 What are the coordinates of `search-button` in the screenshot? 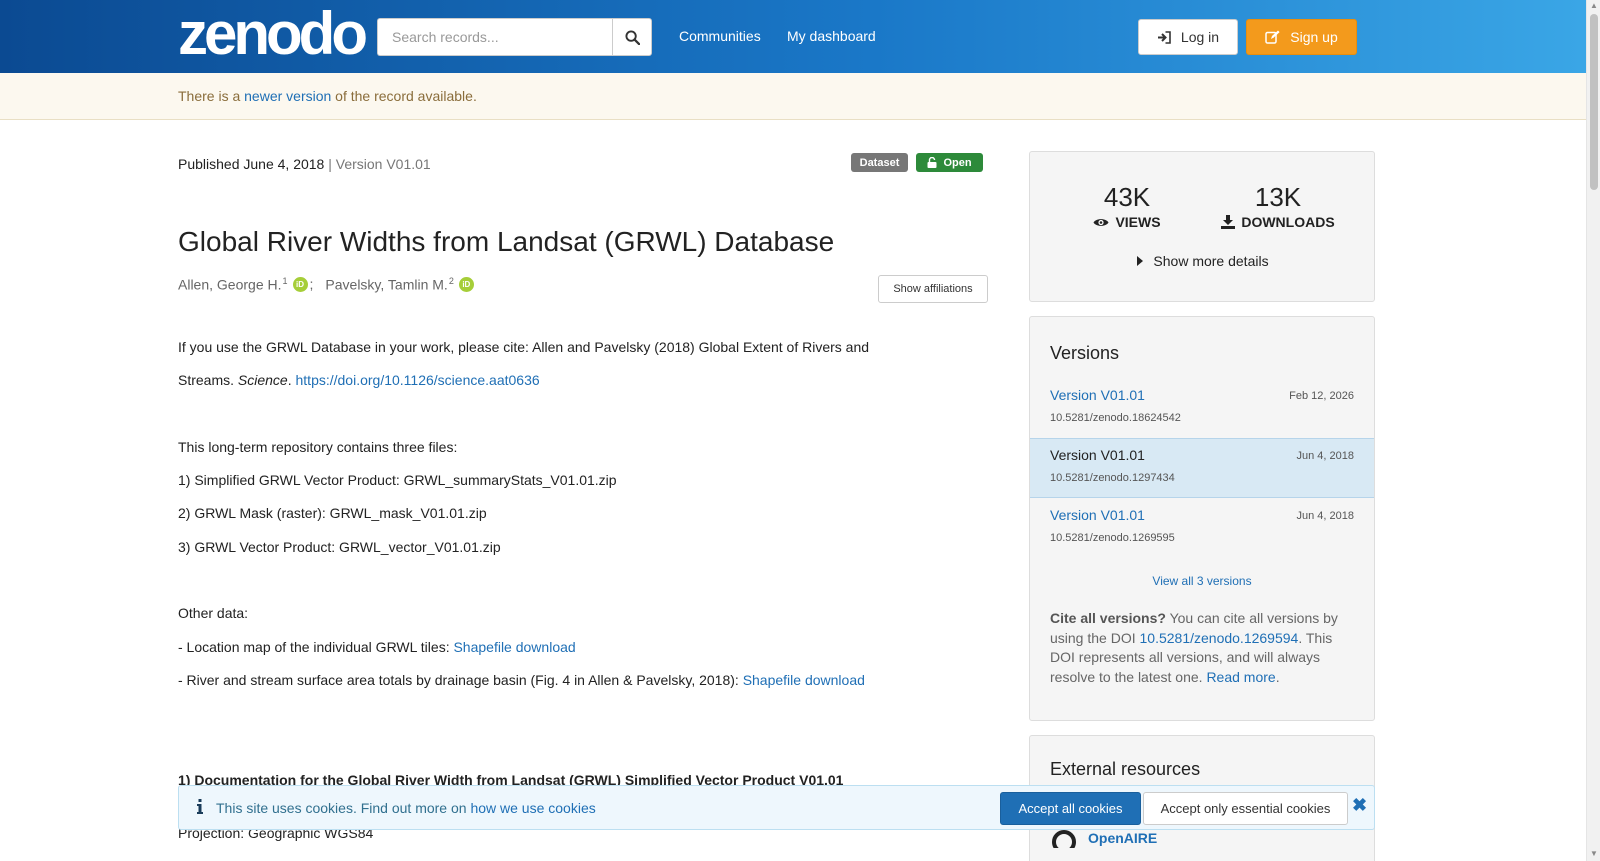 It's located at (632, 37).